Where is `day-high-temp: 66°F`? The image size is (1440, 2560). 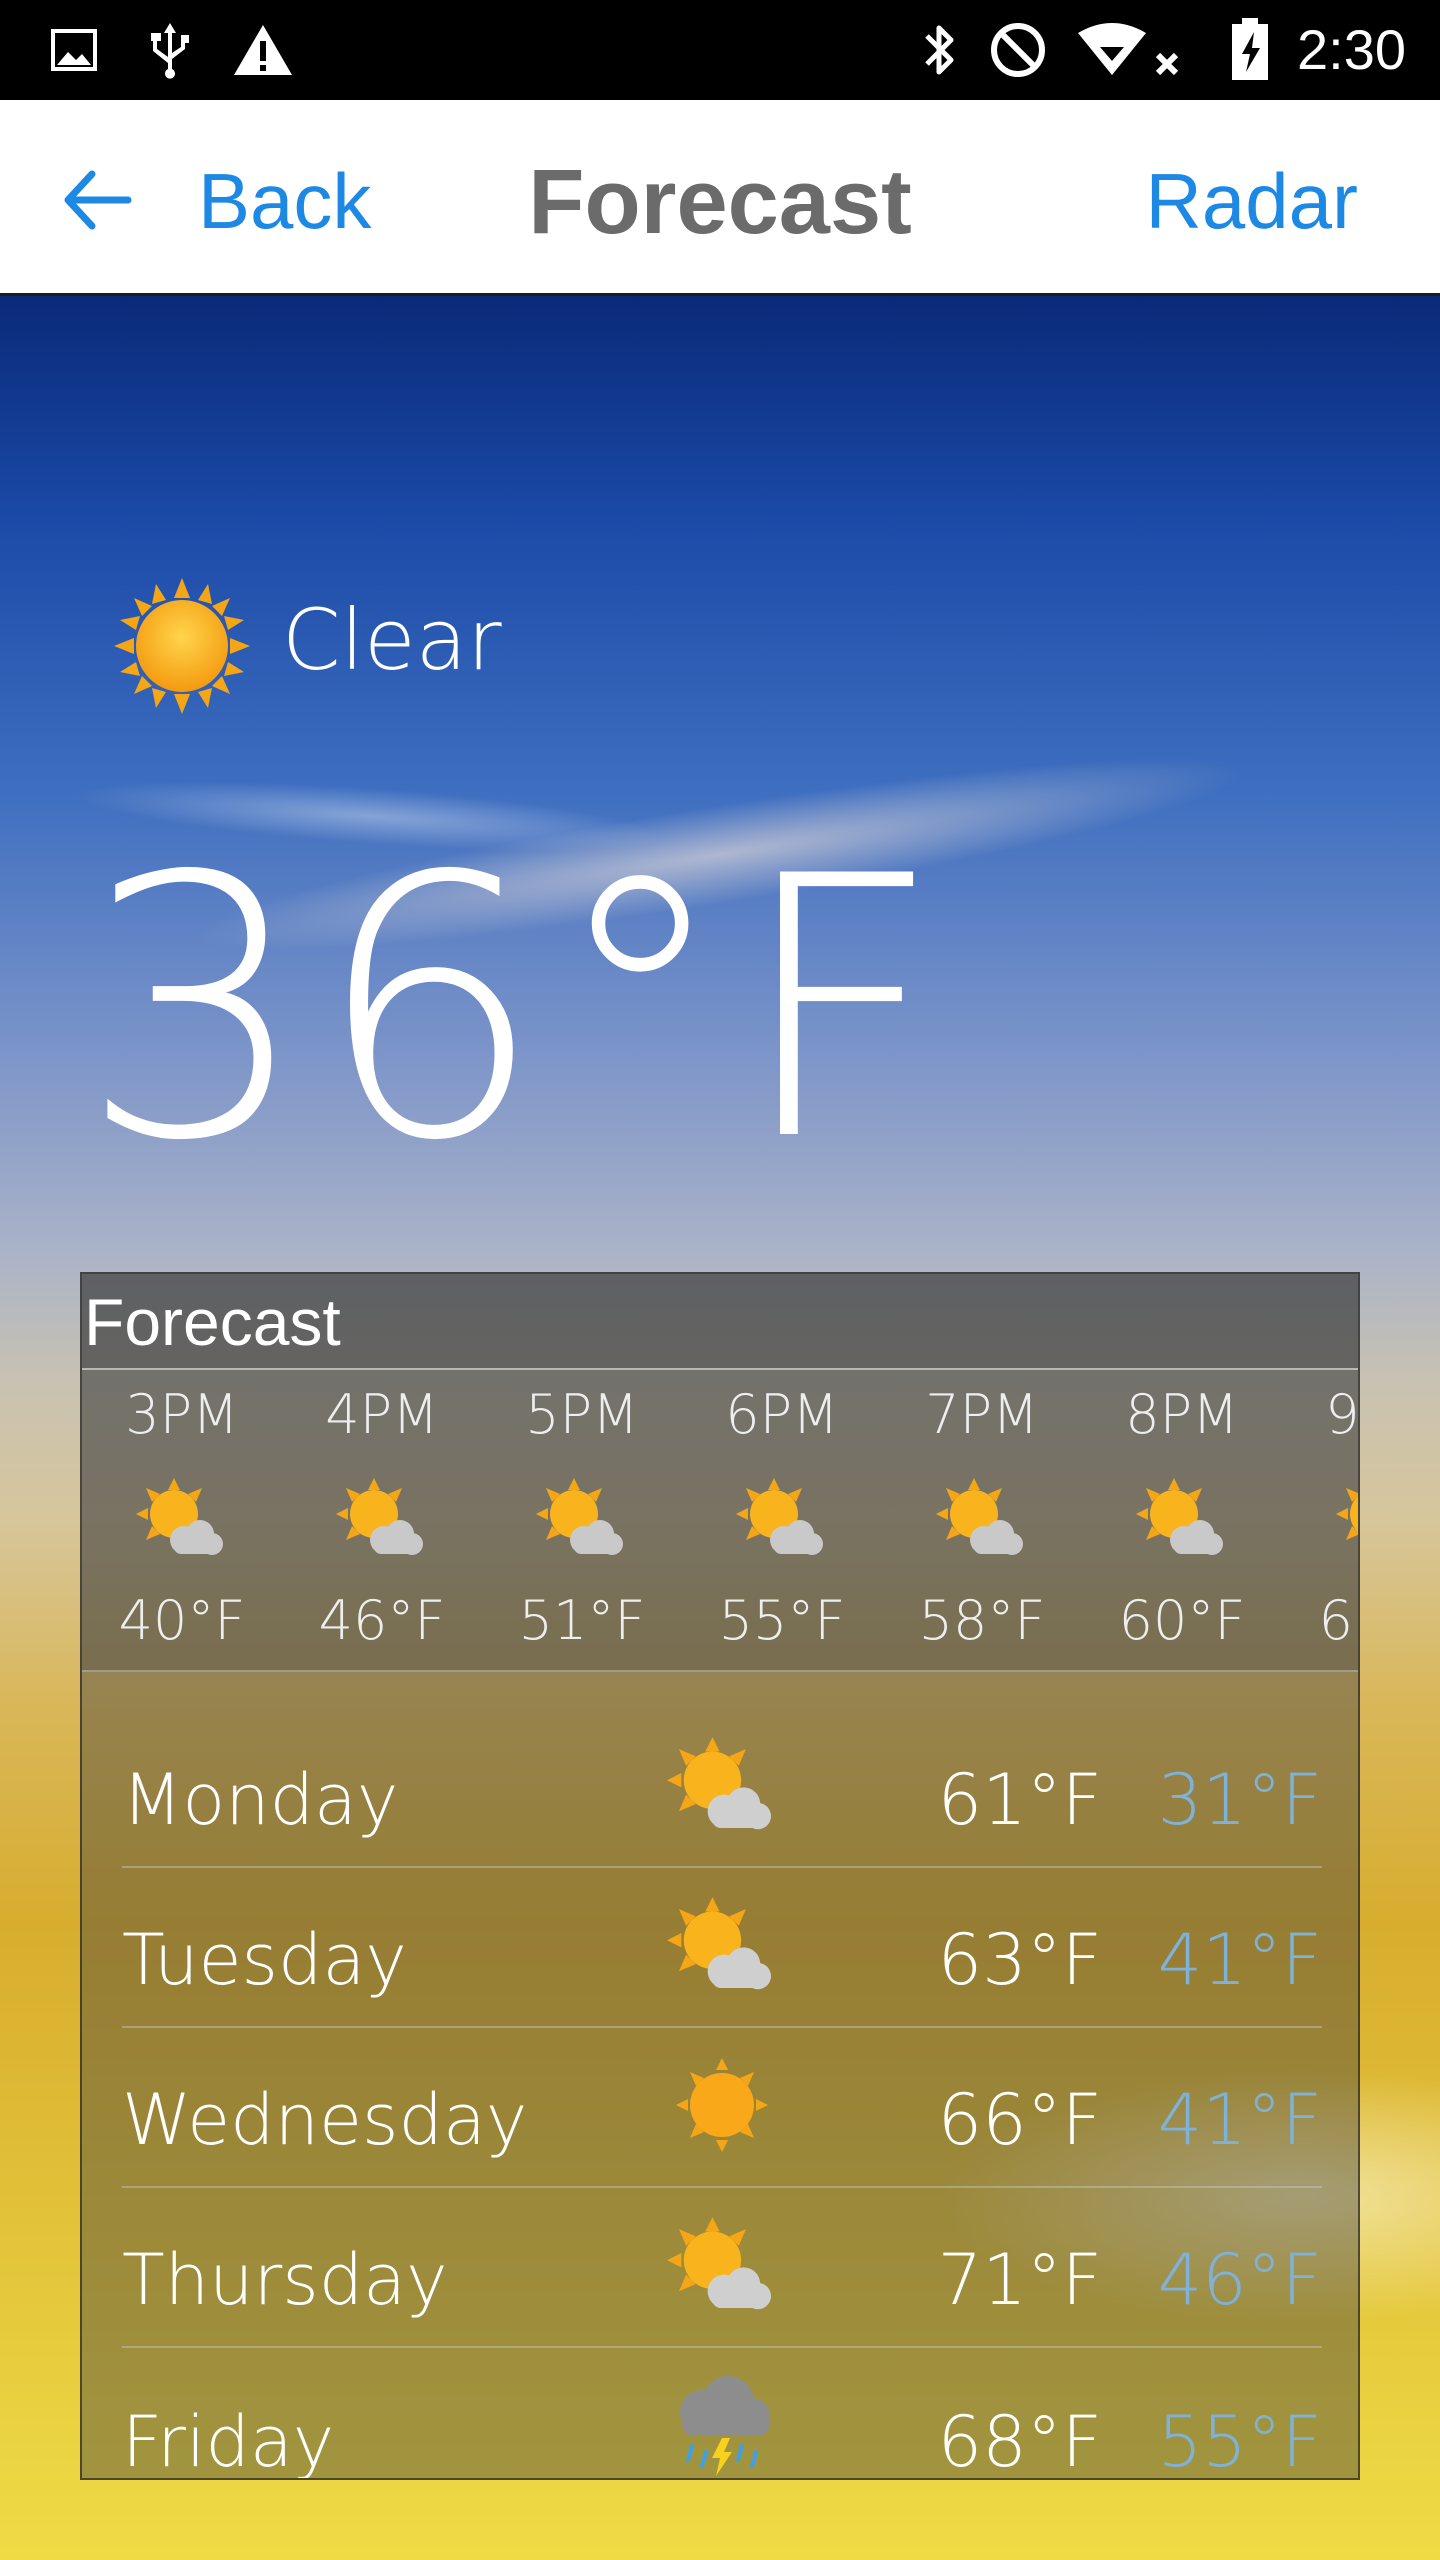 day-high-temp: 66°F is located at coordinates (1019, 2120).